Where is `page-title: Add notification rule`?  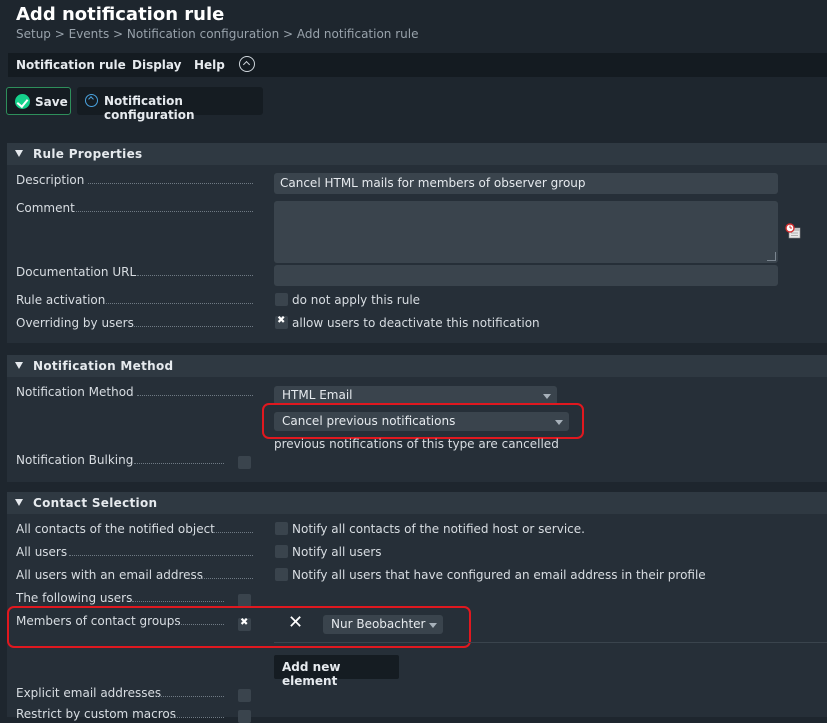 page-title: Add notification rule is located at coordinates (120, 14).